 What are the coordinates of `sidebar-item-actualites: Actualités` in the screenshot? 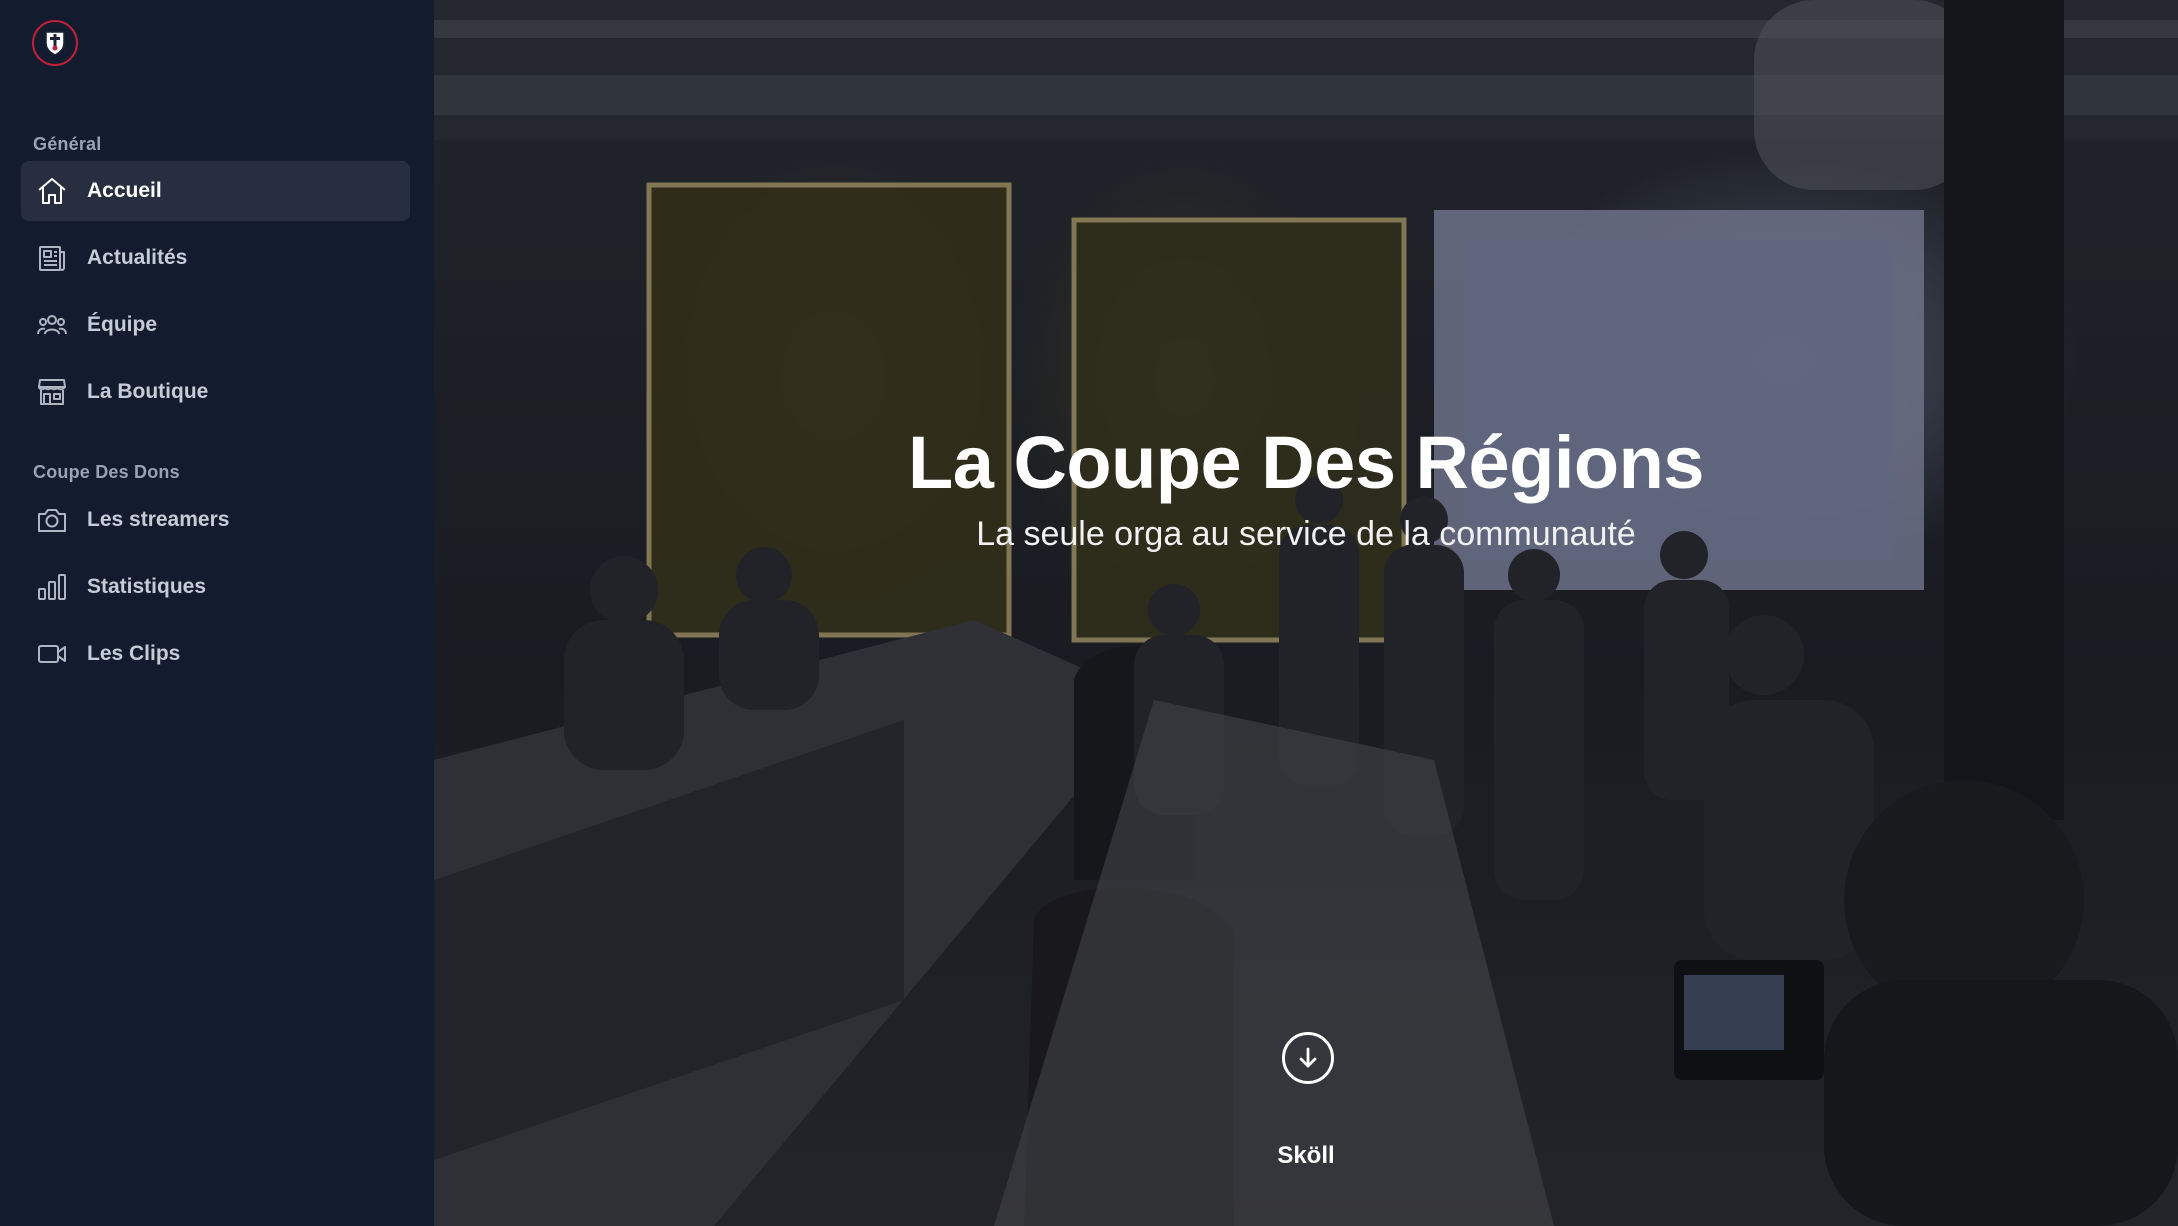 It's located at (215, 258).